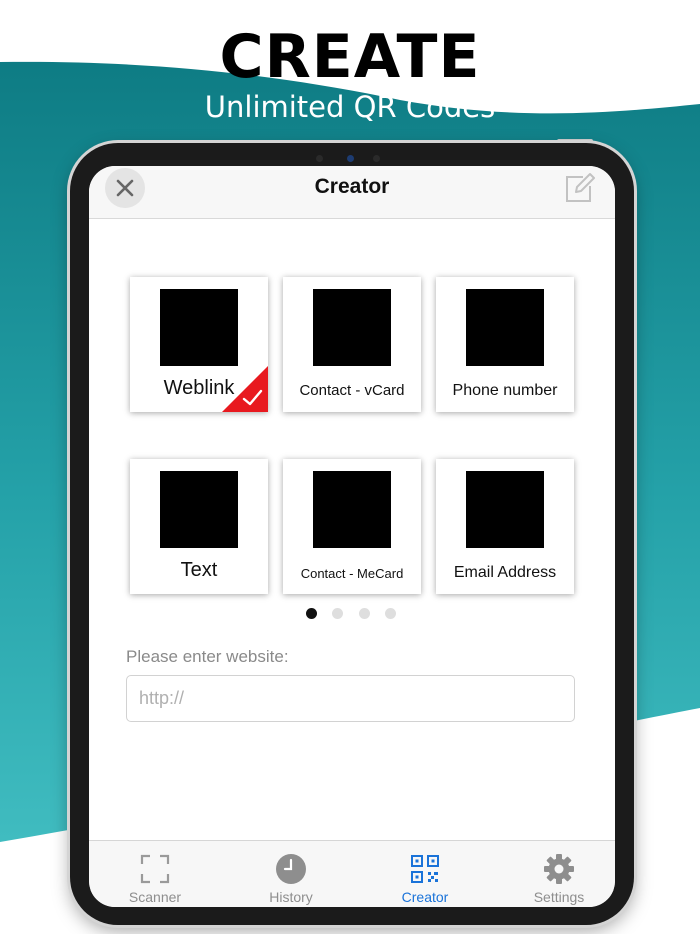 This screenshot has height=934, width=700. I want to click on type-tile-mecard: Contact - MeCard, so click(352, 526).